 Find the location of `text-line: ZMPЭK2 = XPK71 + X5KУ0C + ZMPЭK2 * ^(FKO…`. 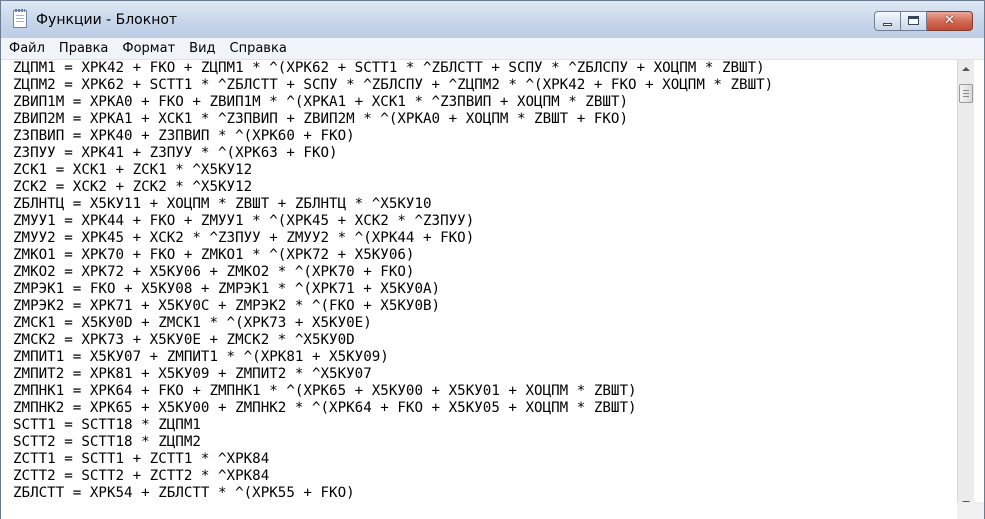

text-line: ZMPЭK2 = XPK71 + X5KУ0C + ZMPЭK2 * ^(FKO… is located at coordinates (226, 306).